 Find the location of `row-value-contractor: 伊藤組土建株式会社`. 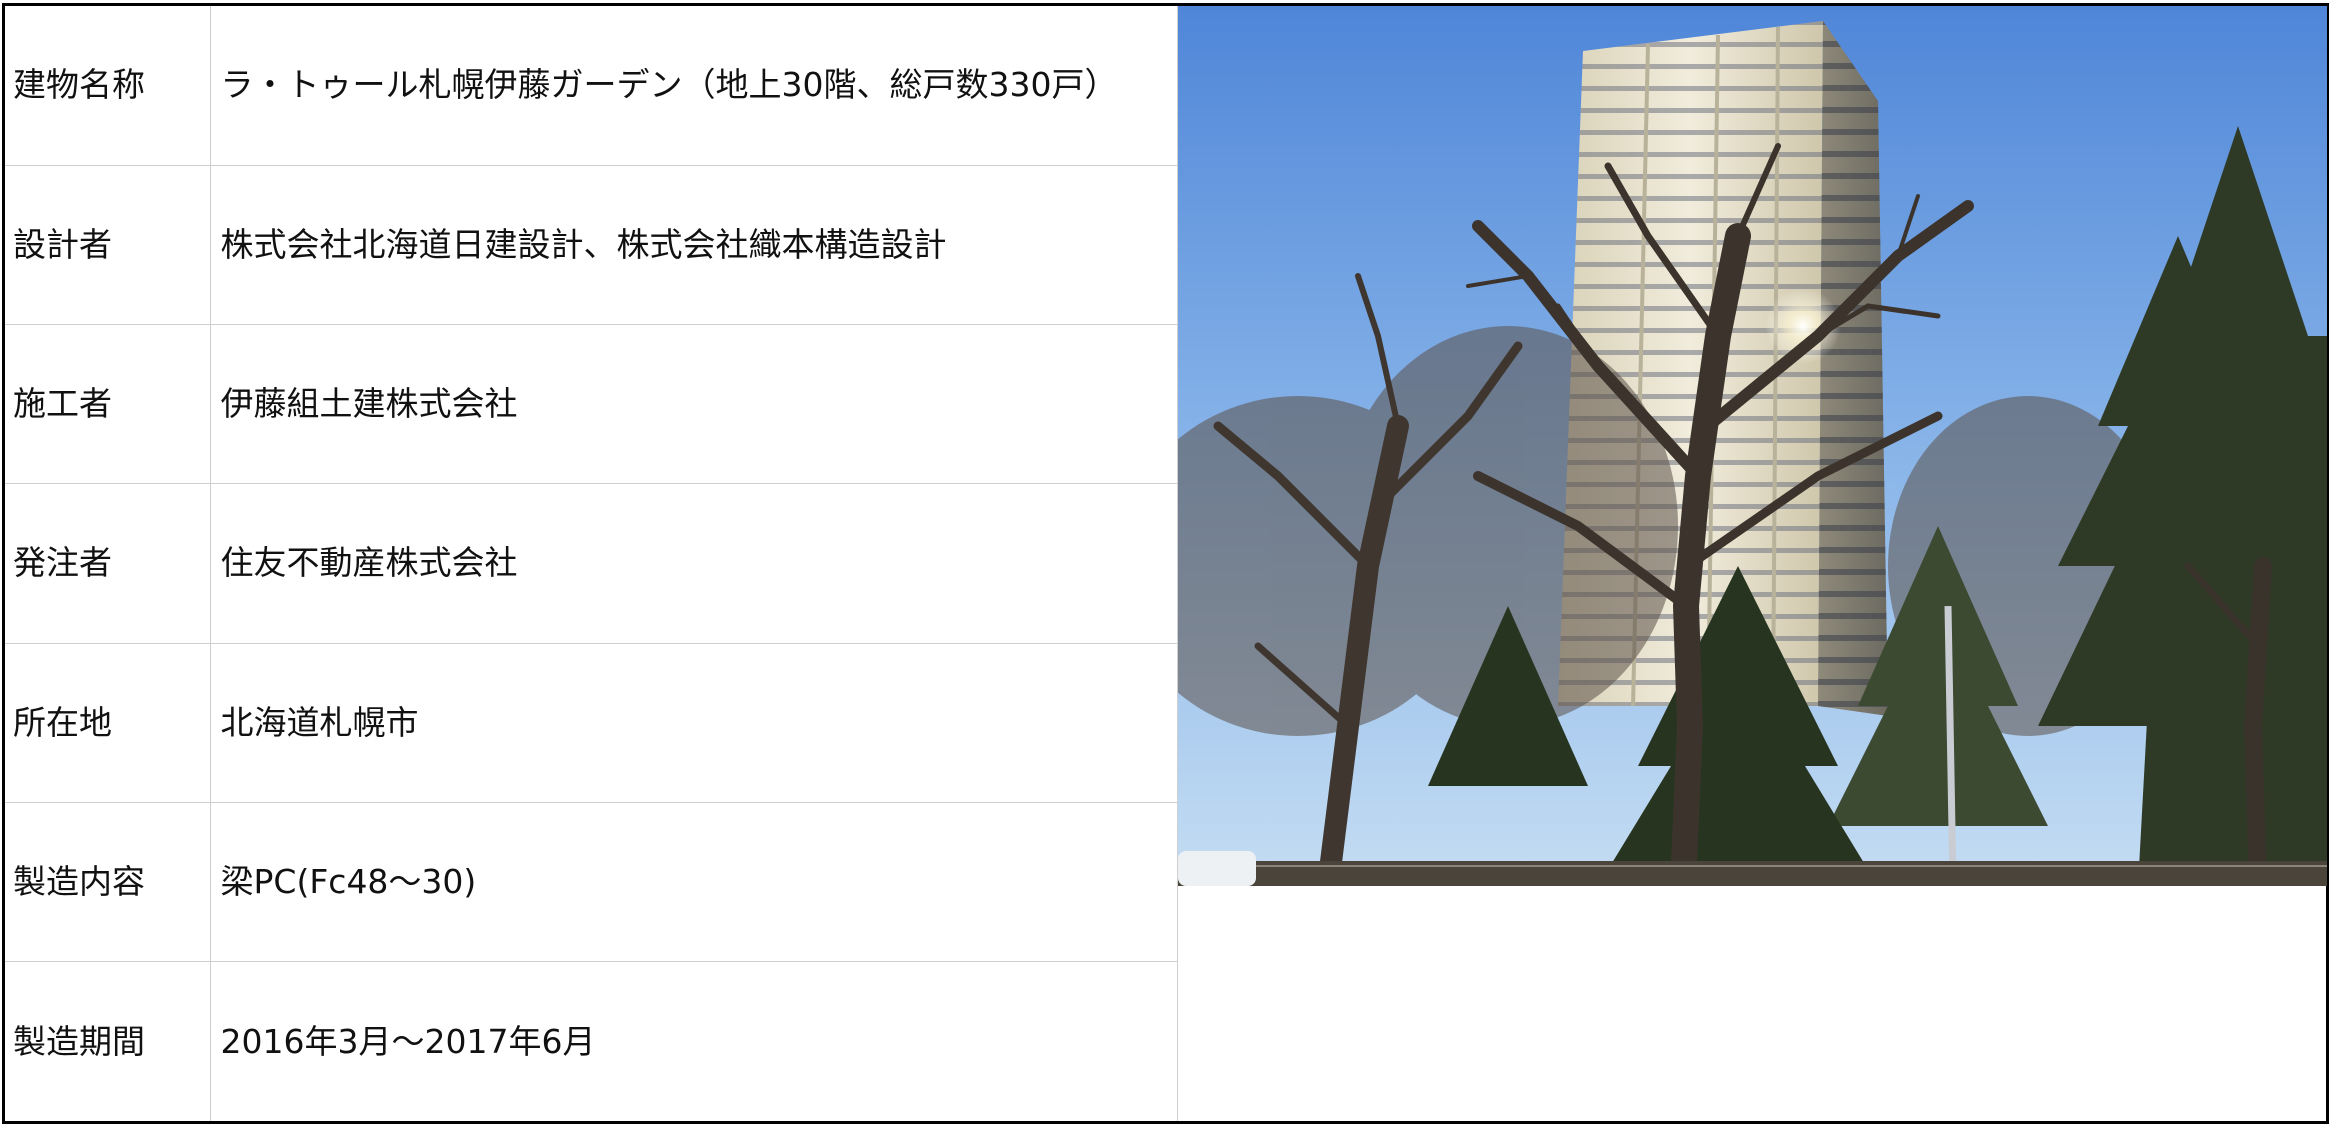

row-value-contractor: 伊藤組土建株式会社 is located at coordinates (693, 404).